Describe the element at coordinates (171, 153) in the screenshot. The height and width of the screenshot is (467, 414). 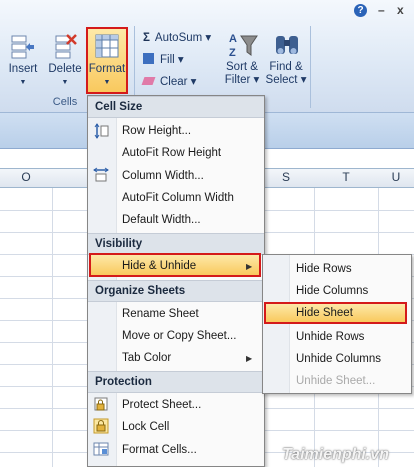
I see `menu-item-autofit-row: AutoFit Row Height` at that location.